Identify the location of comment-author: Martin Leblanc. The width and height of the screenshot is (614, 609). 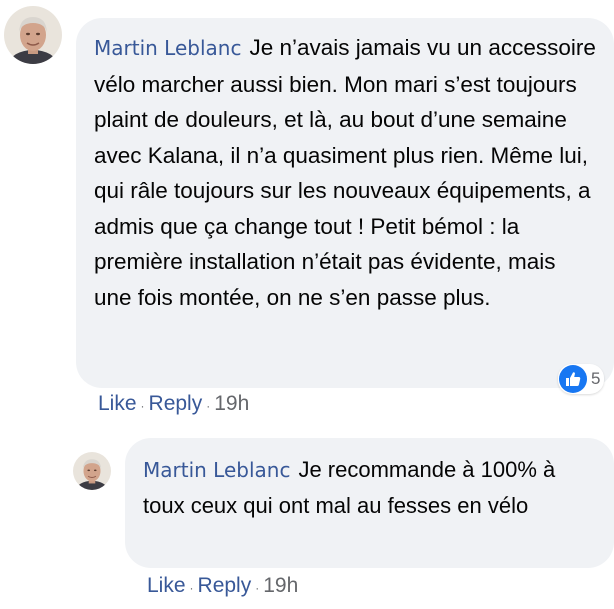
(167, 48).